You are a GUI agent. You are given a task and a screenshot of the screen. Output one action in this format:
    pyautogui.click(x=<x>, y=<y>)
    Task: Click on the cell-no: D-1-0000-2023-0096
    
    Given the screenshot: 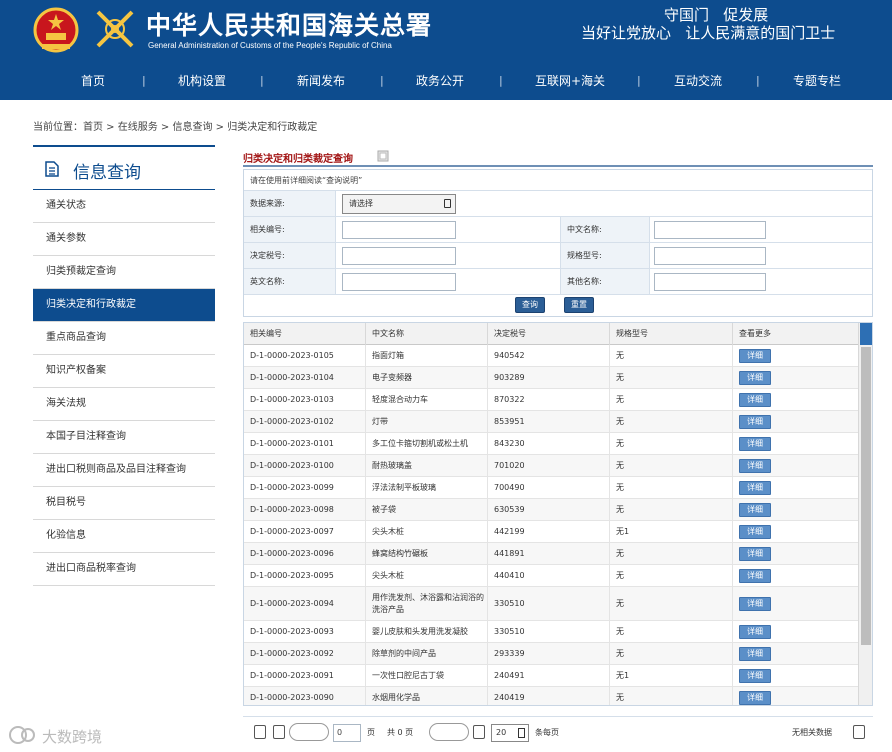 What is the action you would take?
    pyautogui.click(x=305, y=553)
    